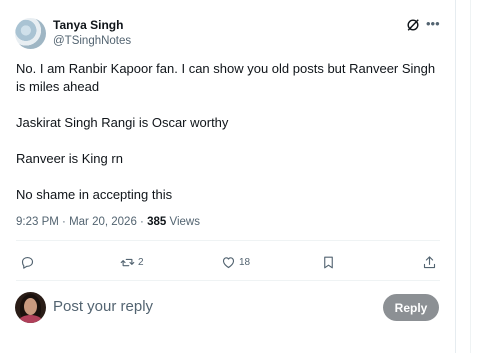 Image resolution: width=479 pixels, height=353 pixels. Describe the element at coordinates (141, 262) in the screenshot. I see `repost-count: 2` at that location.